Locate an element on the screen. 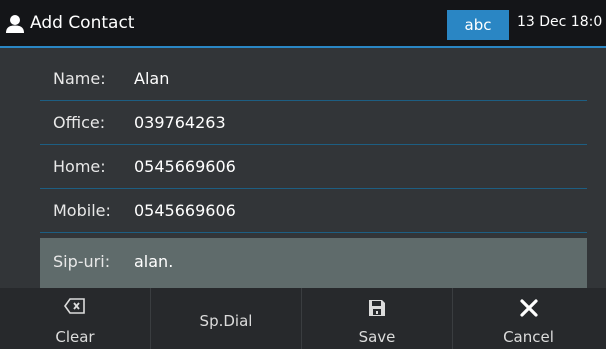  mobile-field: Mobile: 0545669606 is located at coordinates (313, 211).